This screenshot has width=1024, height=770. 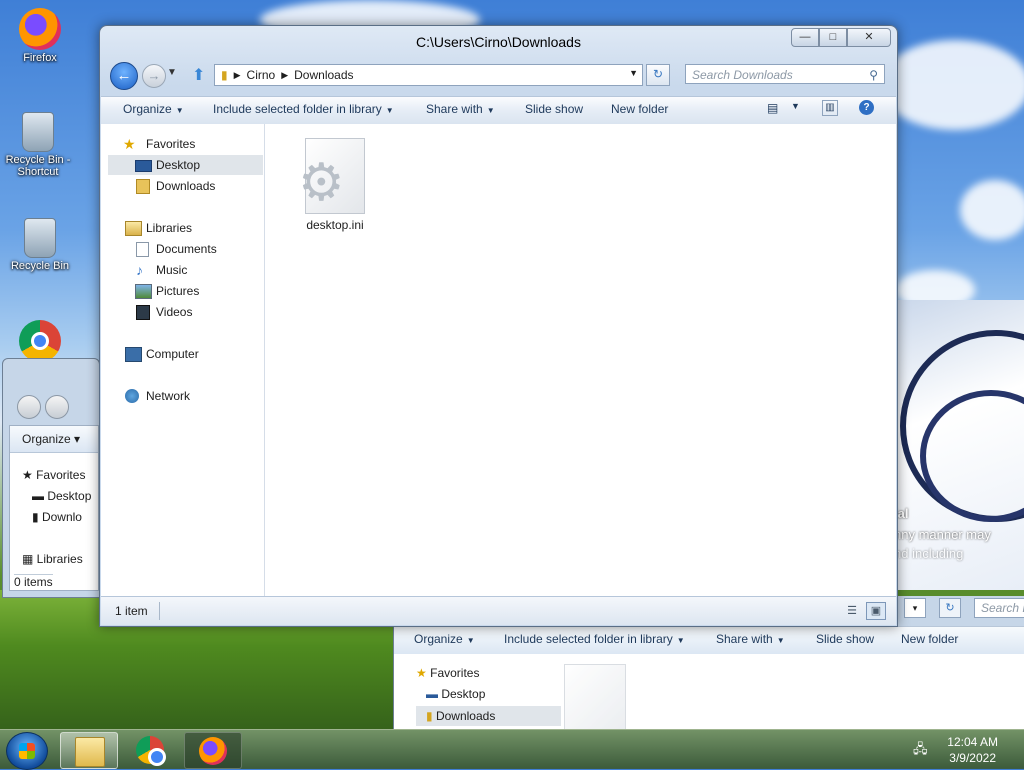 What do you see at coordinates (323, 75) in the screenshot?
I see `breadcrumb-downloads: Downloads` at bounding box center [323, 75].